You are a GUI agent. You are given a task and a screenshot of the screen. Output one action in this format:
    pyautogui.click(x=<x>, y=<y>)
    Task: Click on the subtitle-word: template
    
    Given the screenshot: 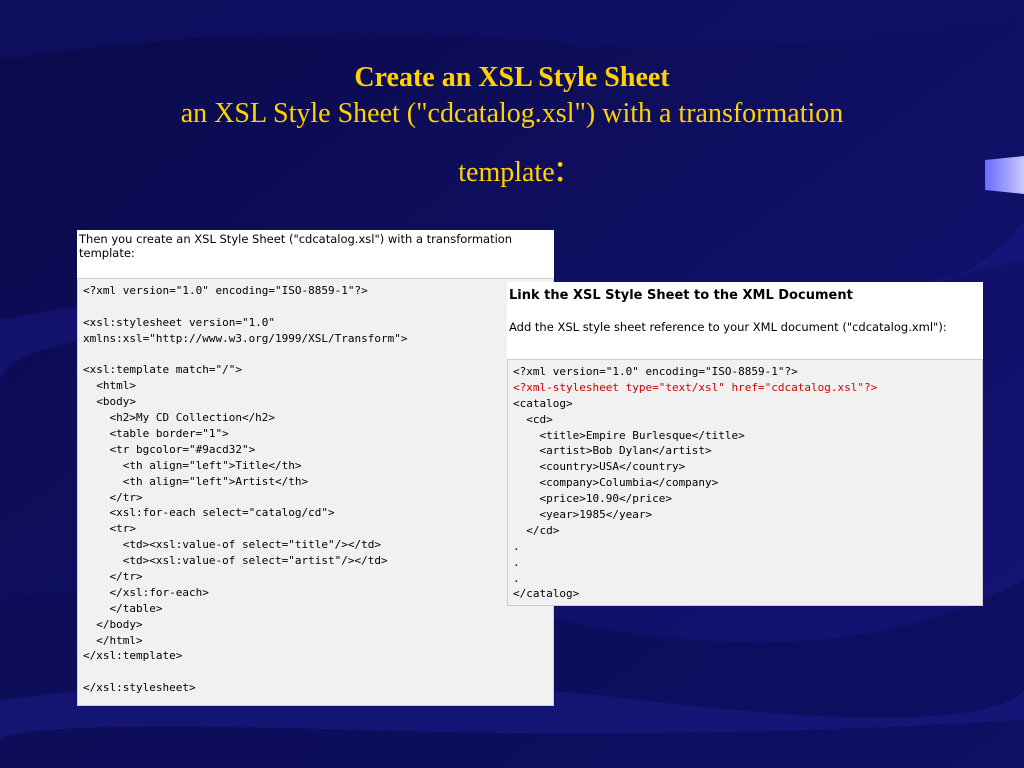 What is the action you would take?
    pyautogui.click(x=506, y=172)
    